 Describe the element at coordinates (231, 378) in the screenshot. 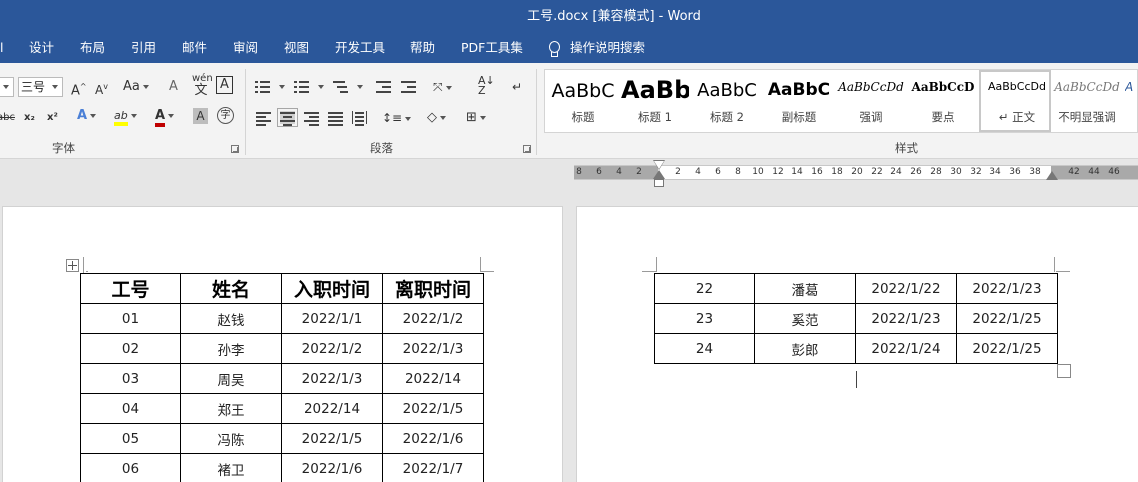

I see `table-cell: 周吴` at that location.